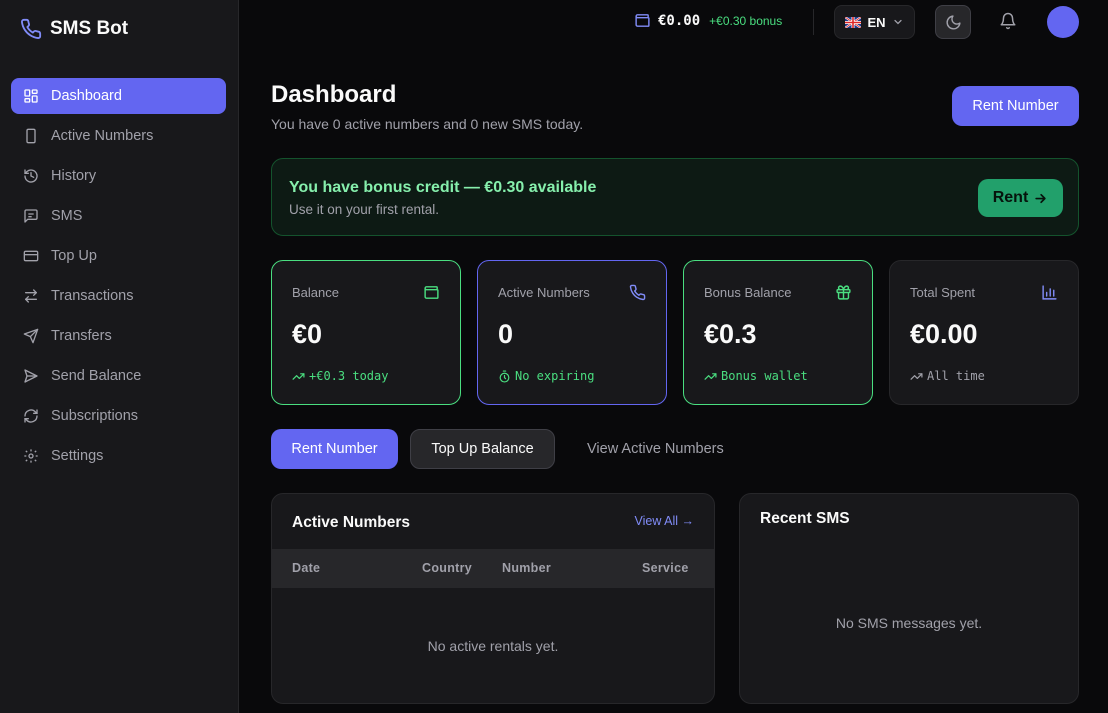 The height and width of the screenshot is (713, 1108). What do you see at coordinates (746, 20) in the screenshot?
I see `wallet-bonus: +€0.30 bonus` at bounding box center [746, 20].